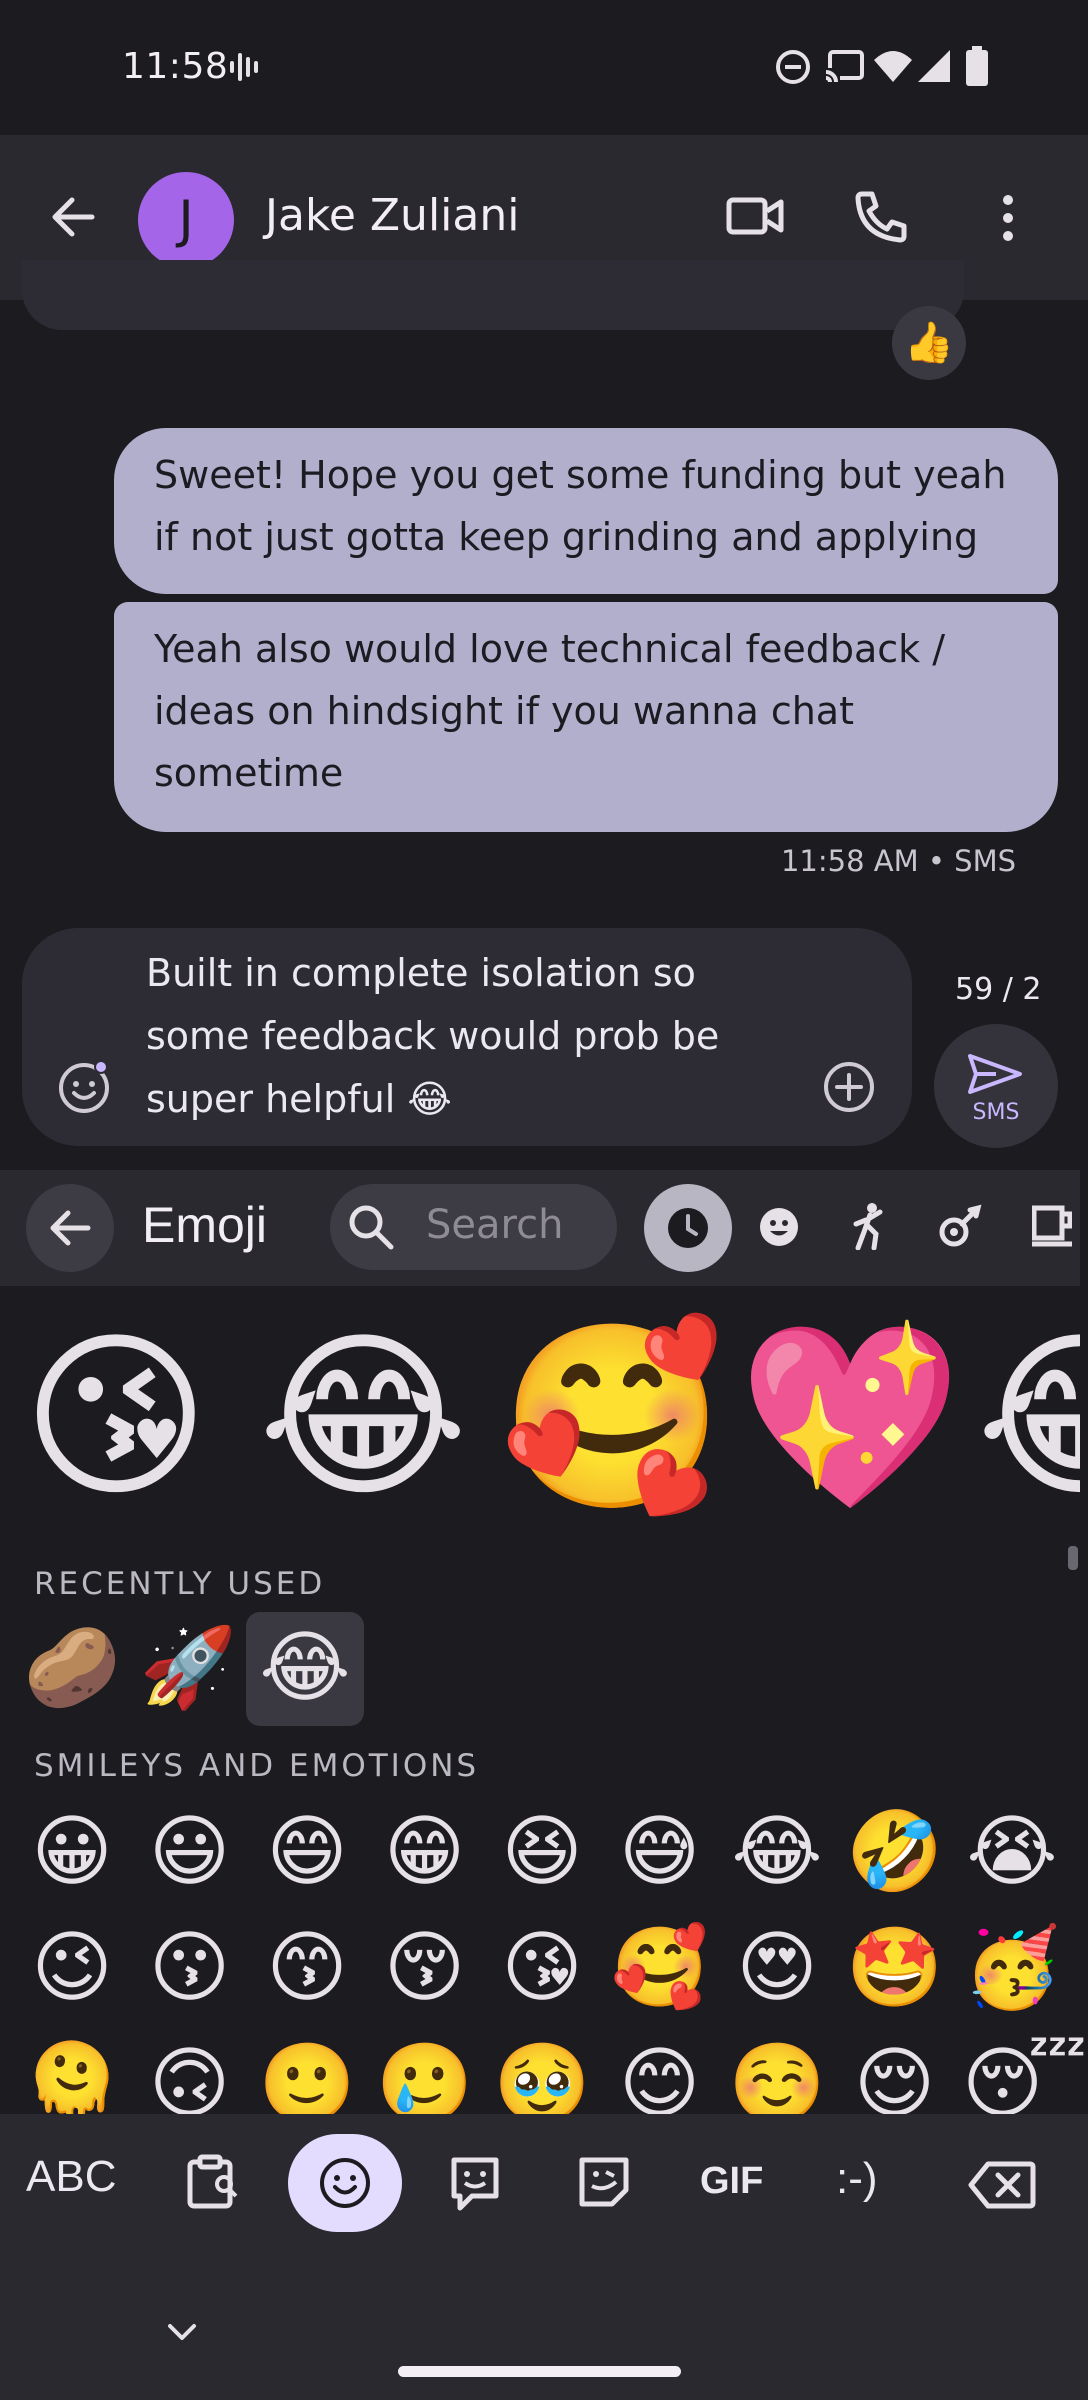 The width and height of the screenshot is (1088, 2400). What do you see at coordinates (116, 1418) in the screenshot?
I see `suggested-emoji: 😘` at bounding box center [116, 1418].